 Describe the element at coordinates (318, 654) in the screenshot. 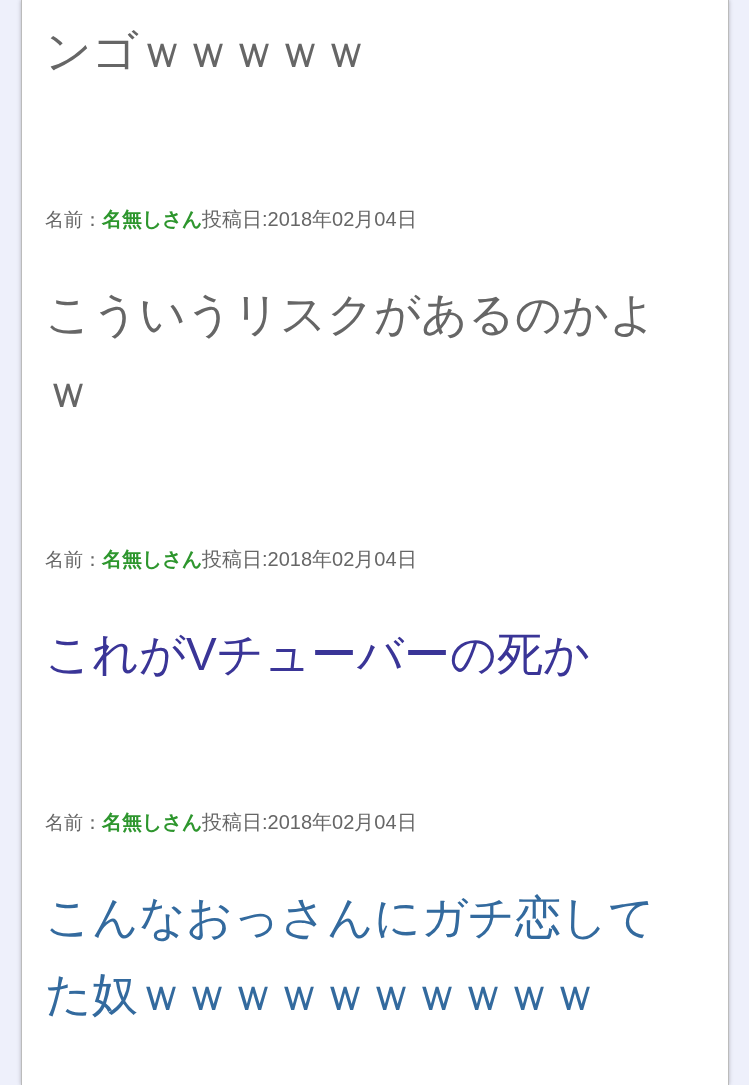

I see `post-text: これがVチューバーの死か` at that location.